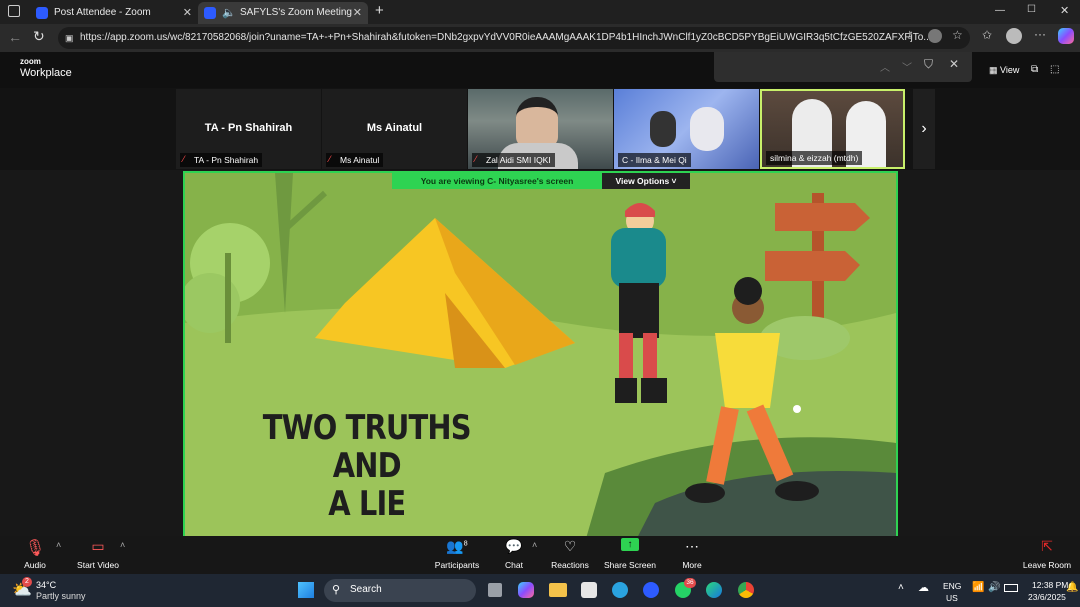 The width and height of the screenshot is (1080, 607). Describe the element at coordinates (1047, 546) in the screenshot. I see `leave-icon: ⇱` at that location.